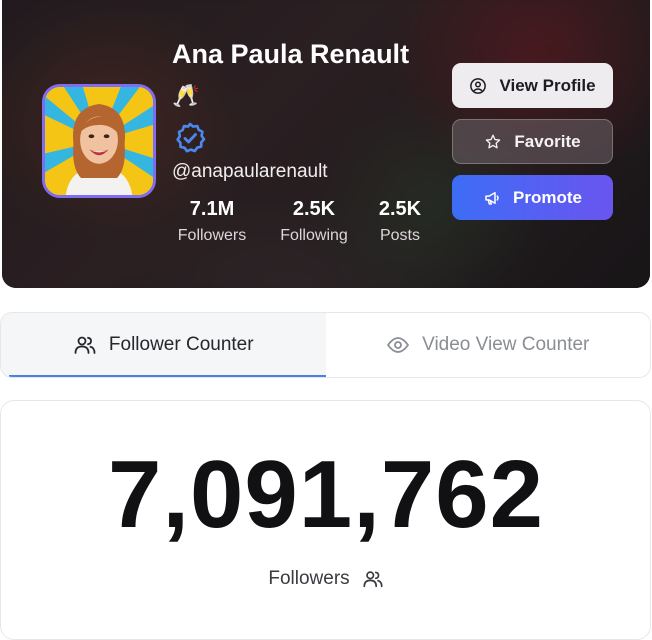 The image size is (652, 640). What do you see at coordinates (400, 209) in the screenshot?
I see `stat-posts-value: 2.5K` at bounding box center [400, 209].